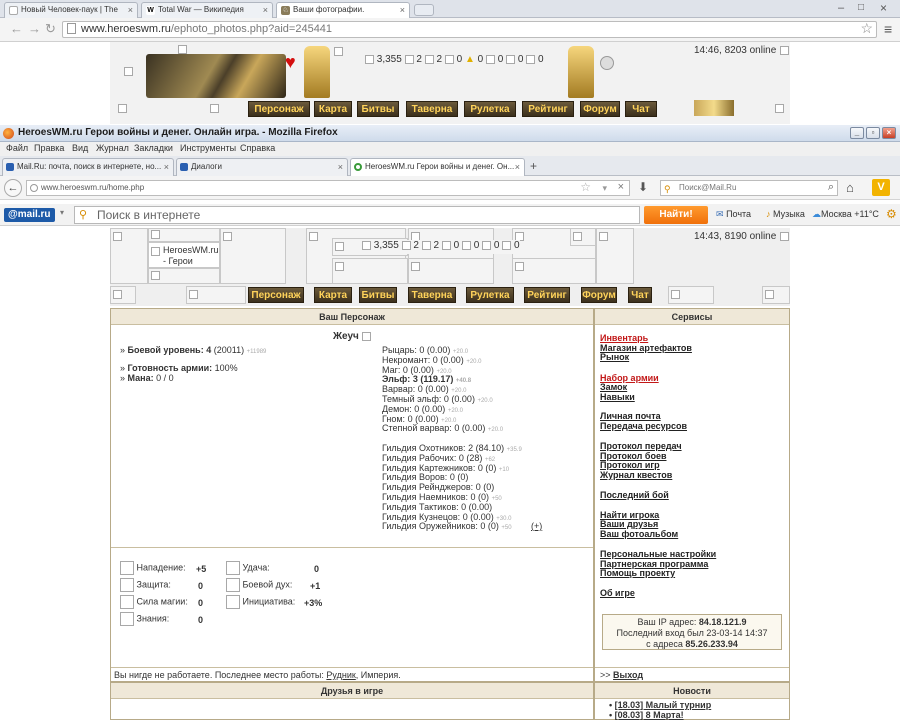 The height and width of the screenshot is (720, 900). Describe the element at coordinates (378, 295) in the screenshot. I see `nav-battles: Битвы` at that location.